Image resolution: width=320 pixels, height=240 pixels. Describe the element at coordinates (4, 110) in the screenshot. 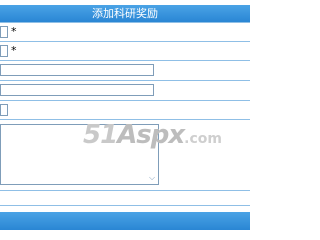

I see `field-5-input` at that location.